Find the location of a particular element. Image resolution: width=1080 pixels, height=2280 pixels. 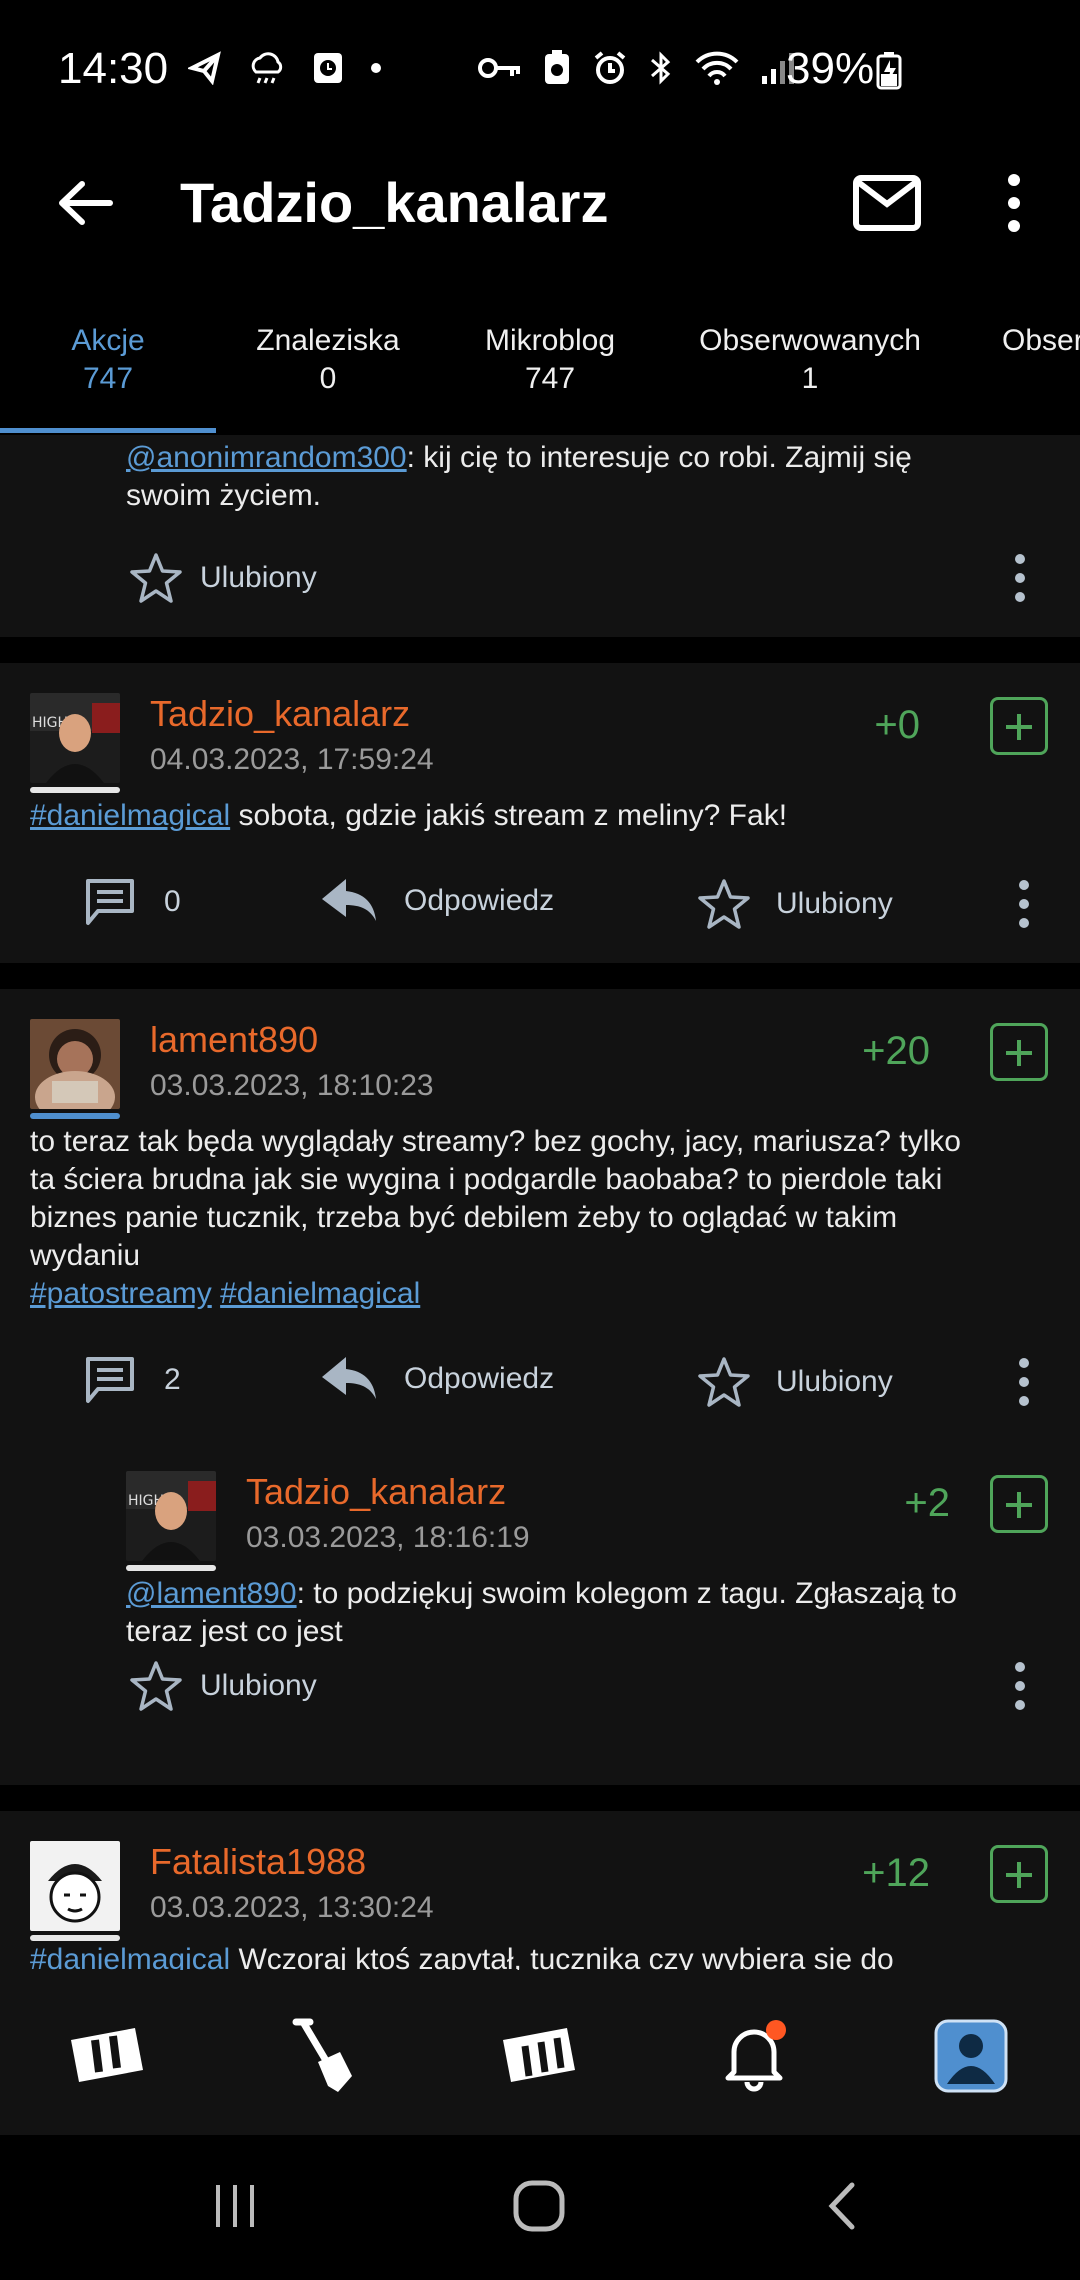

tab-obserwowanych: Obserwowanych 1 is located at coordinates (810, 360).